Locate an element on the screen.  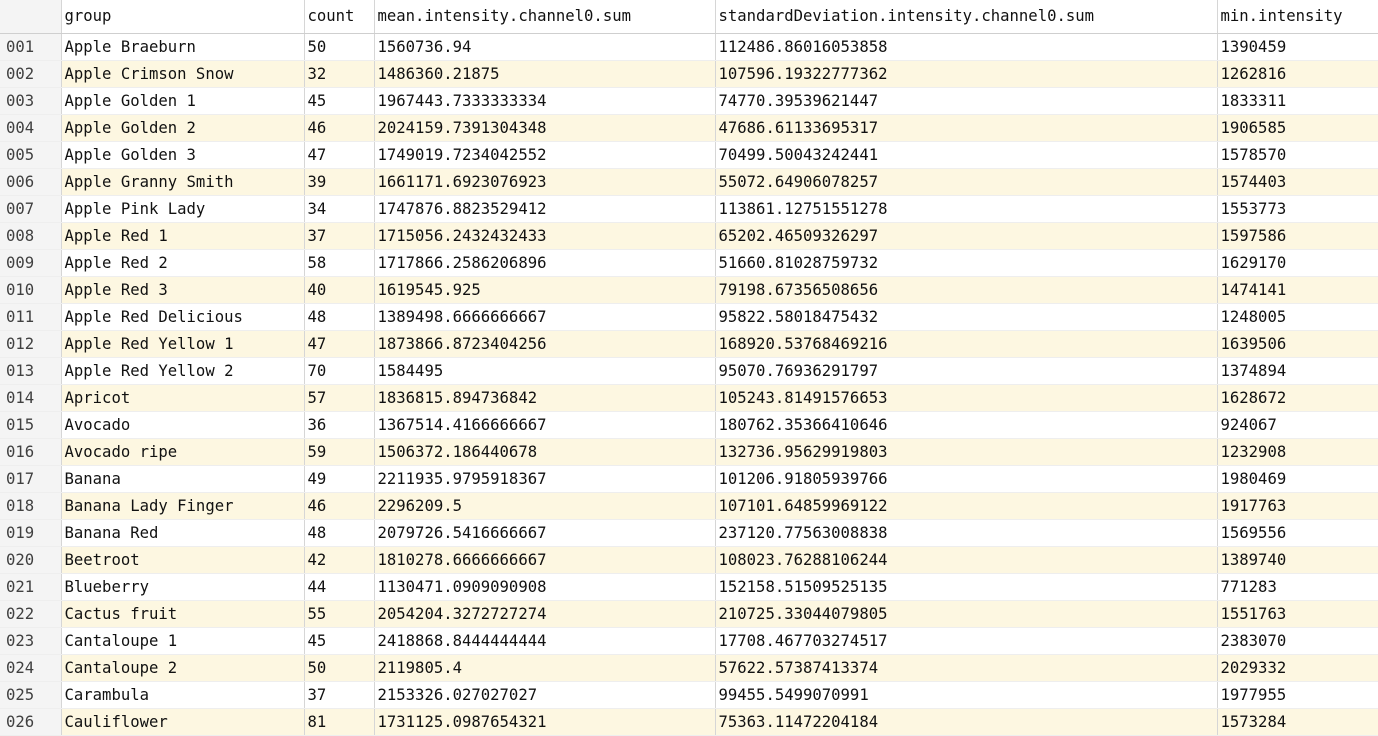
cell-std: 237120.77563008838 is located at coordinates (965, 533).